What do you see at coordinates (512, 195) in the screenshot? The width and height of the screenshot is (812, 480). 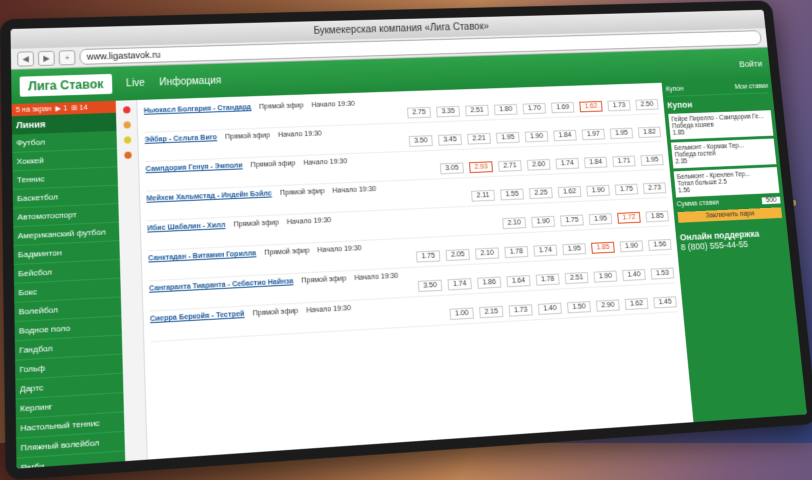 I see `odds-cell: 1.55` at bounding box center [512, 195].